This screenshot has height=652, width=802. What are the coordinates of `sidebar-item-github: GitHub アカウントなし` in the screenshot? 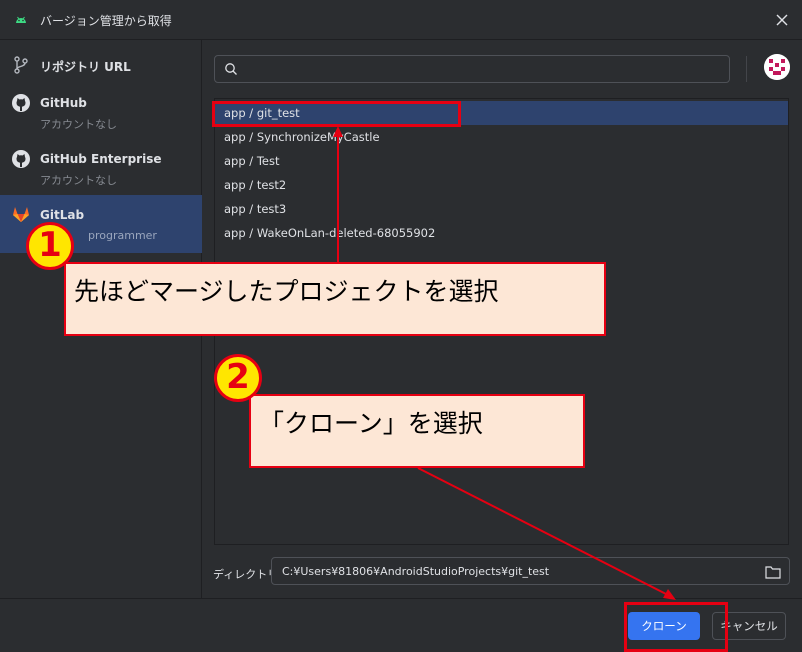 It's located at (101, 115).